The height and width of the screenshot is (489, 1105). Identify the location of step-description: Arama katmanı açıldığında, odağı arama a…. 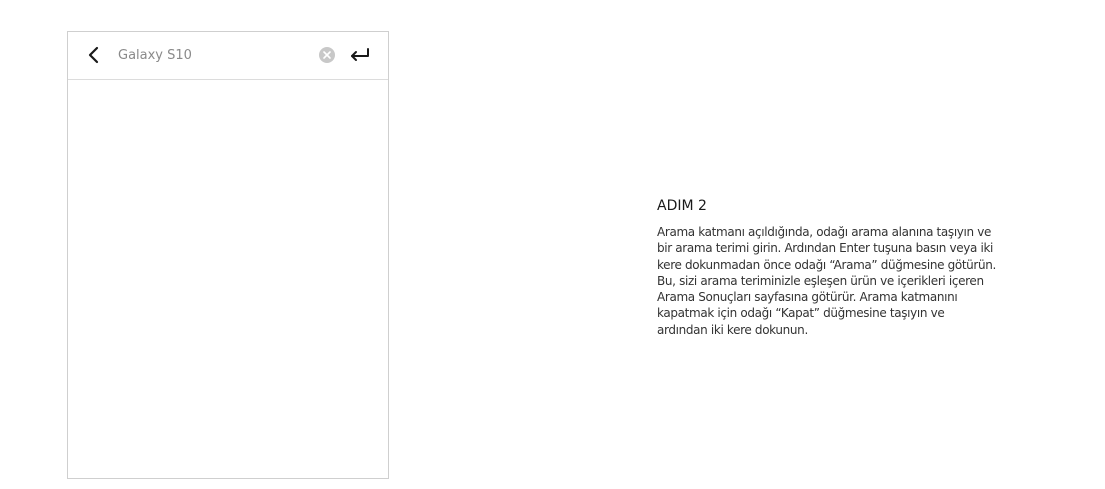
(826, 281).